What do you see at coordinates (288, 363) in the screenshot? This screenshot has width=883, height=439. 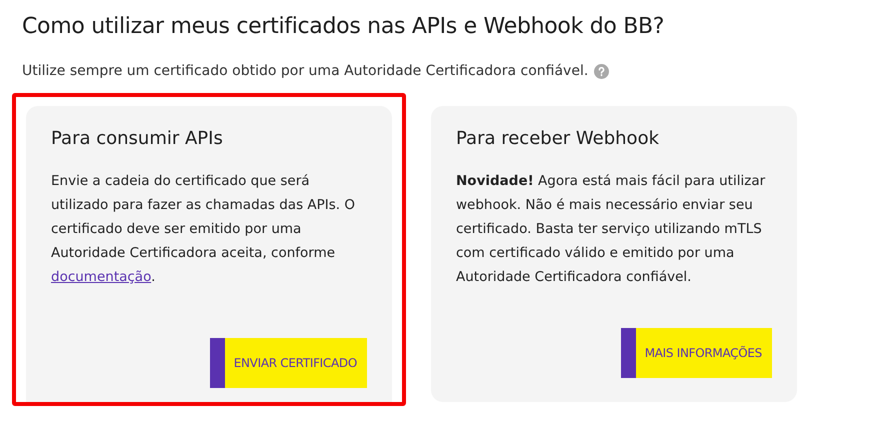 I see `action-button: ENVIAR CERTIFICADO` at bounding box center [288, 363].